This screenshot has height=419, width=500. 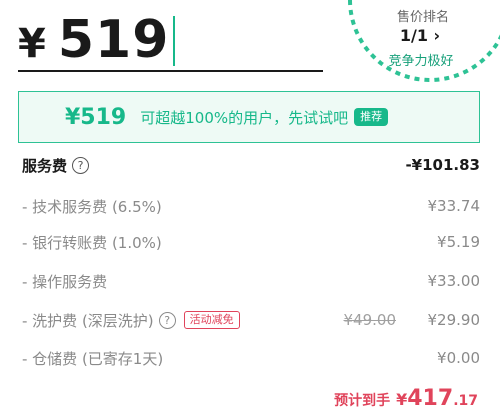 What do you see at coordinates (244, 117) in the screenshot?
I see `promo-text: 可超越100%的用户，先试试吧` at bounding box center [244, 117].